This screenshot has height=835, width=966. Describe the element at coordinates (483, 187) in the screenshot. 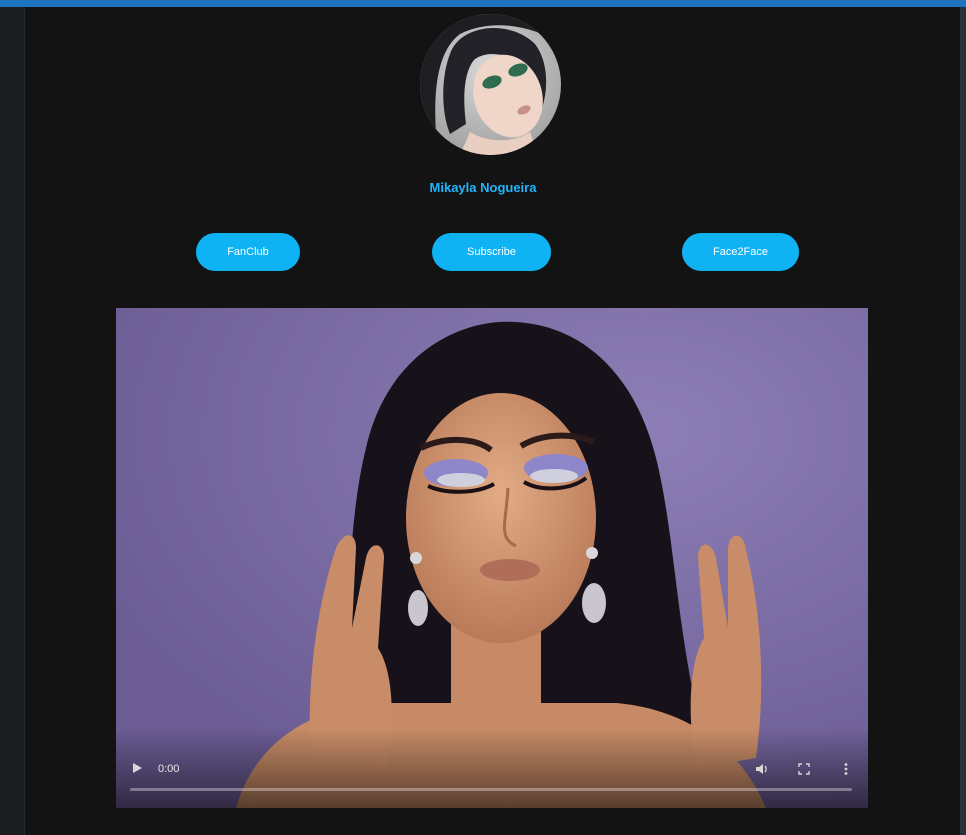

I see `profile-name: Mikayla Nogueira` at that location.